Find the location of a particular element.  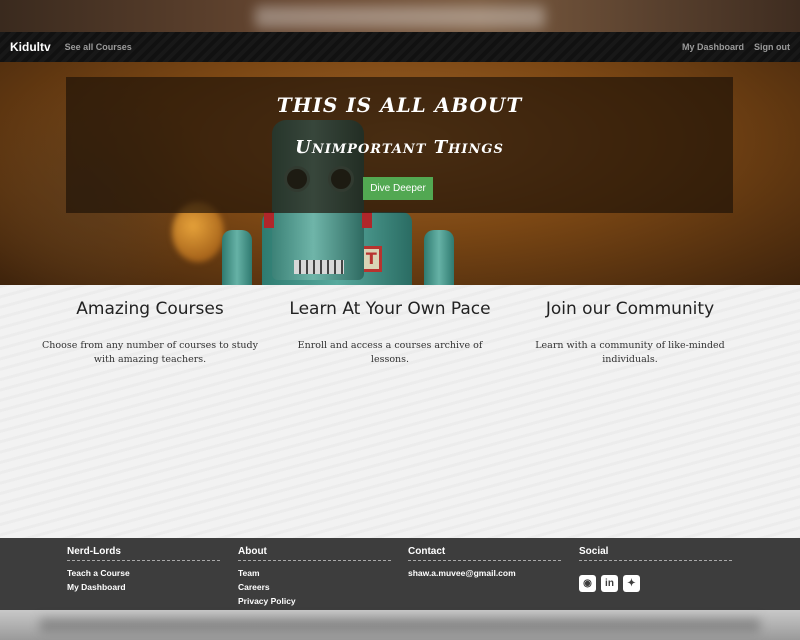

footer-col-about: About Team Careers Privacy Policy is located at coordinates (314, 577).